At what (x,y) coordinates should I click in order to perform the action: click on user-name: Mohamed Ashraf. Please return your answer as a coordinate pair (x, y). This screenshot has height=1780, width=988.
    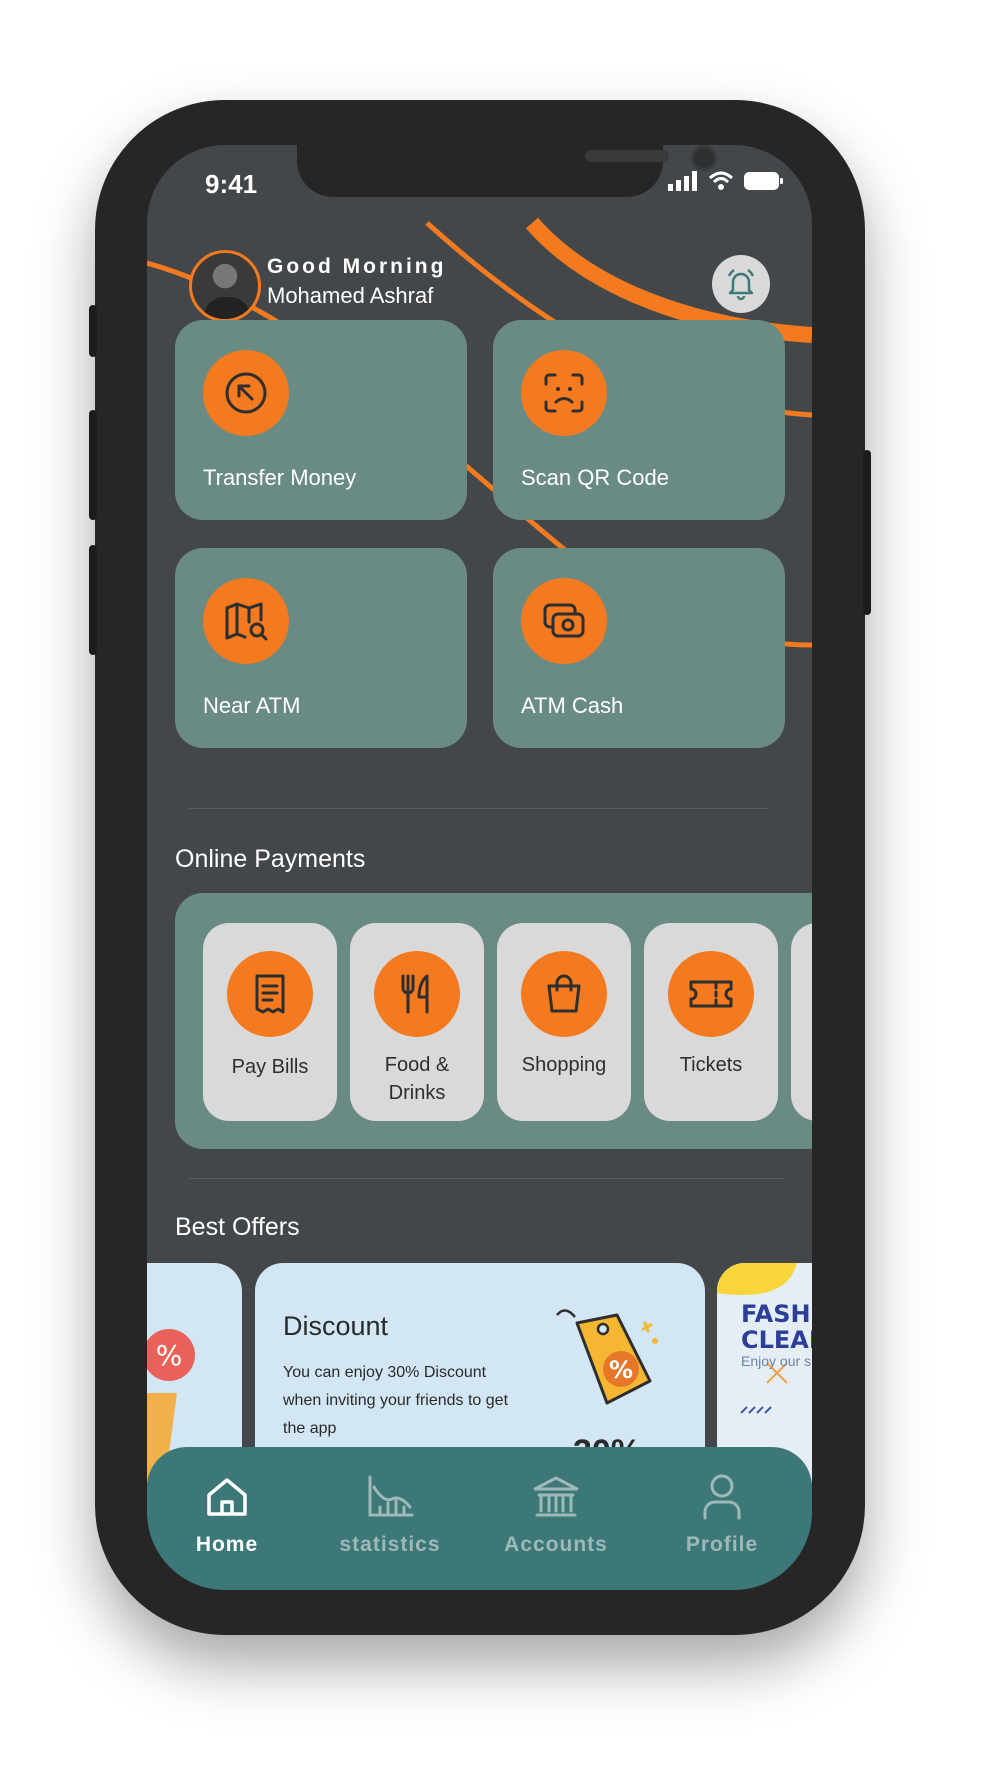
    Looking at the image, I should click on (350, 295).